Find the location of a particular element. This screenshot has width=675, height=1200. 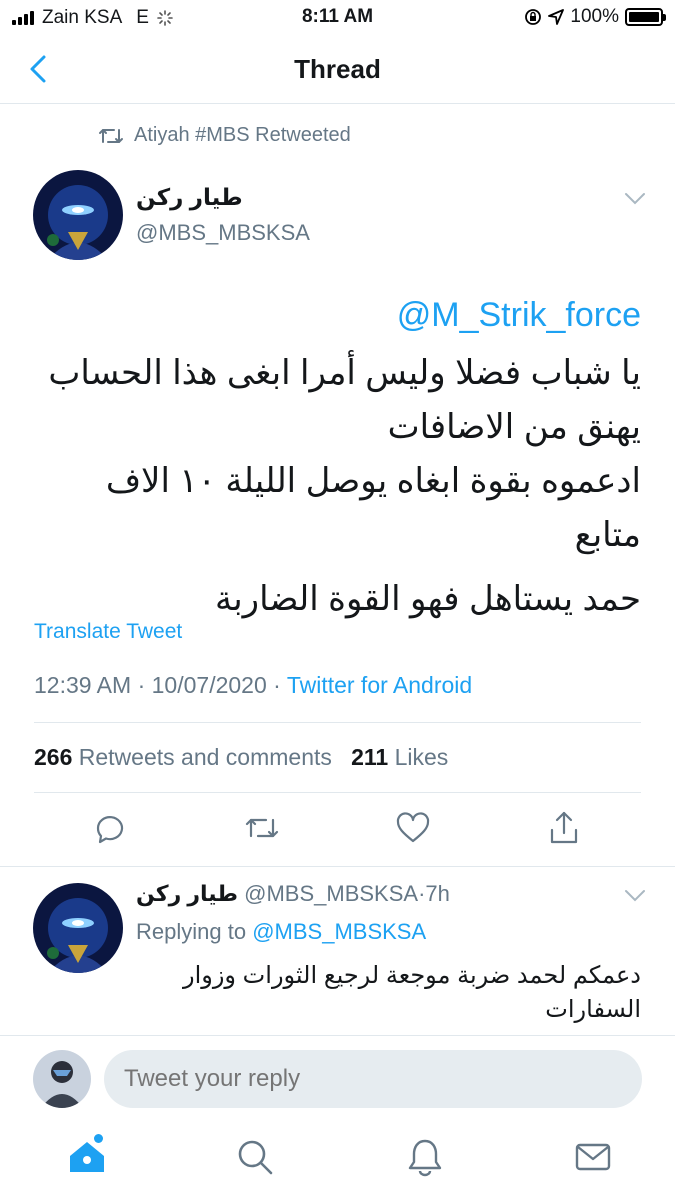

tweet-date: 10/07/2020 is located at coordinates (209, 685).